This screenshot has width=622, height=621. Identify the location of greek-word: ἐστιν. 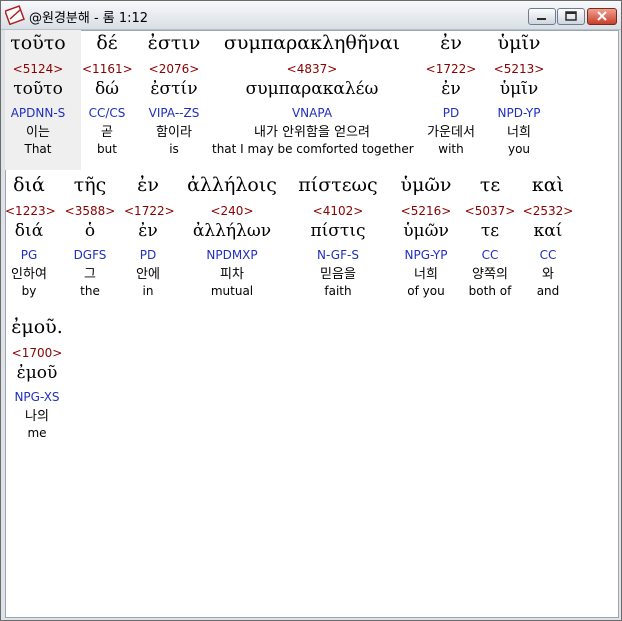
(174, 43).